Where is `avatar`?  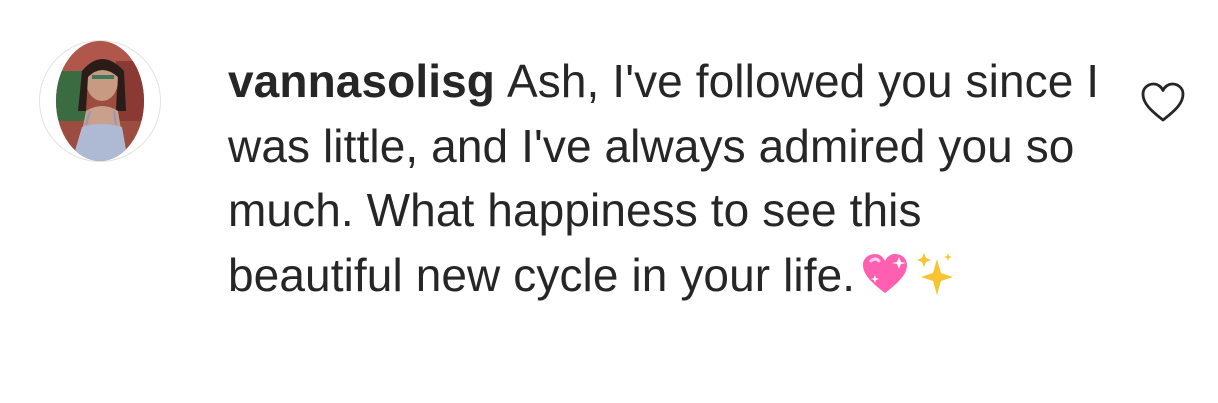 avatar is located at coordinates (100, 101).